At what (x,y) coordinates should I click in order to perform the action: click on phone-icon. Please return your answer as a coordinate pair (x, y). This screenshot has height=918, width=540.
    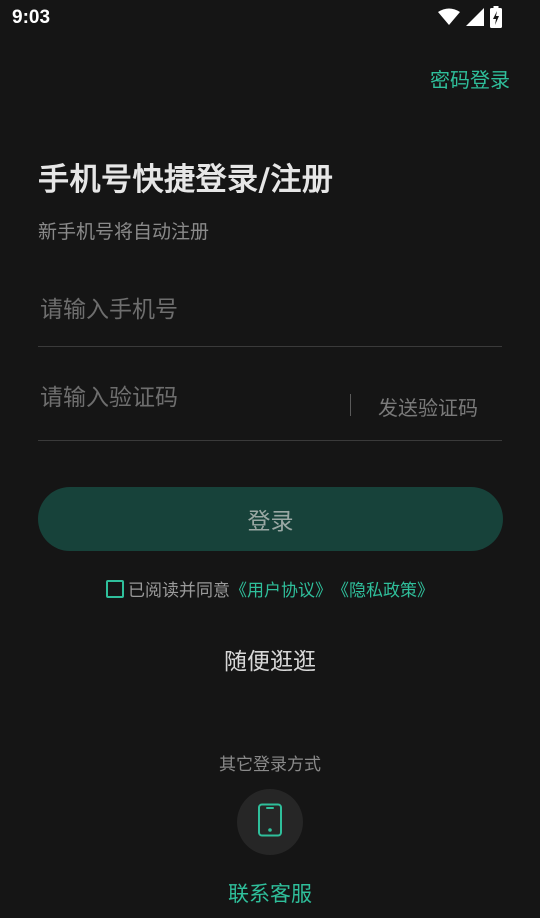
    Looking at the image, I should click on (270, 822).